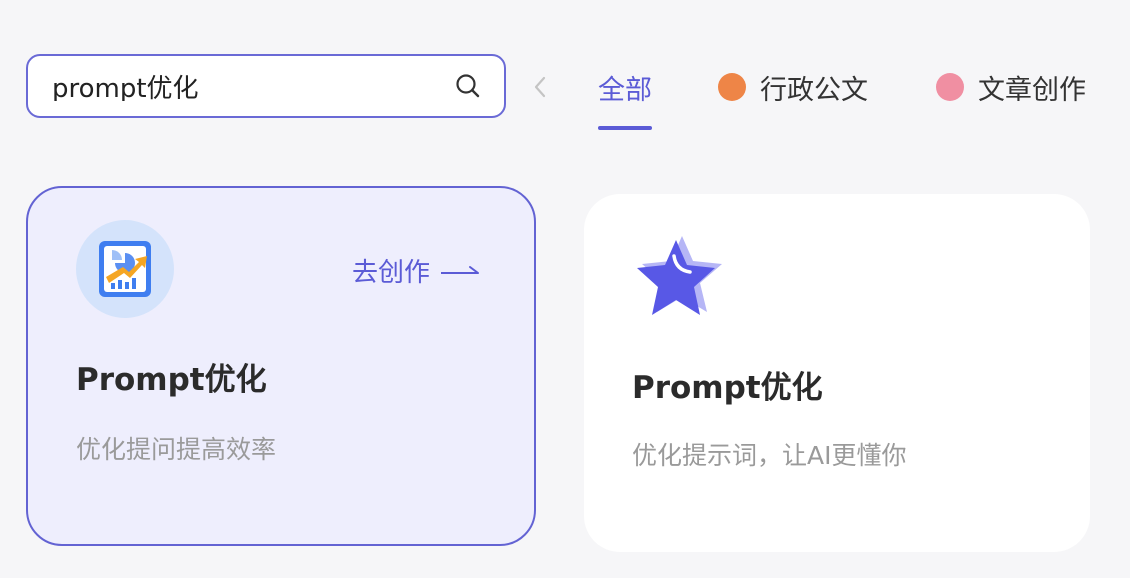  Describe the element at coordinates (390, 273) in the screenshot. I see `go-create-label: 去创作` at that location.